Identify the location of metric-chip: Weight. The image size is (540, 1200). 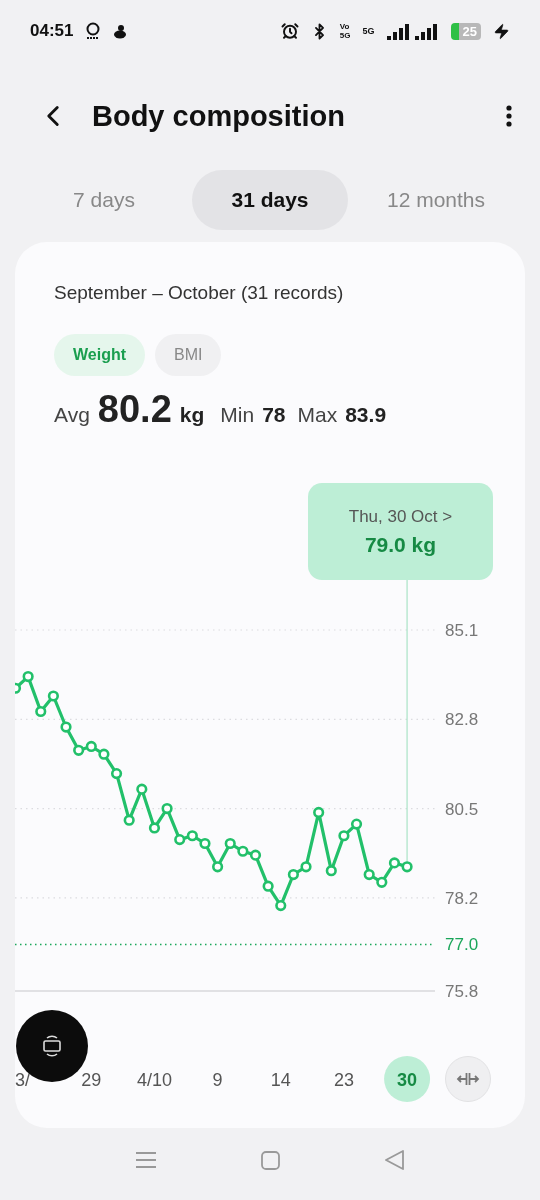
(100, 355).